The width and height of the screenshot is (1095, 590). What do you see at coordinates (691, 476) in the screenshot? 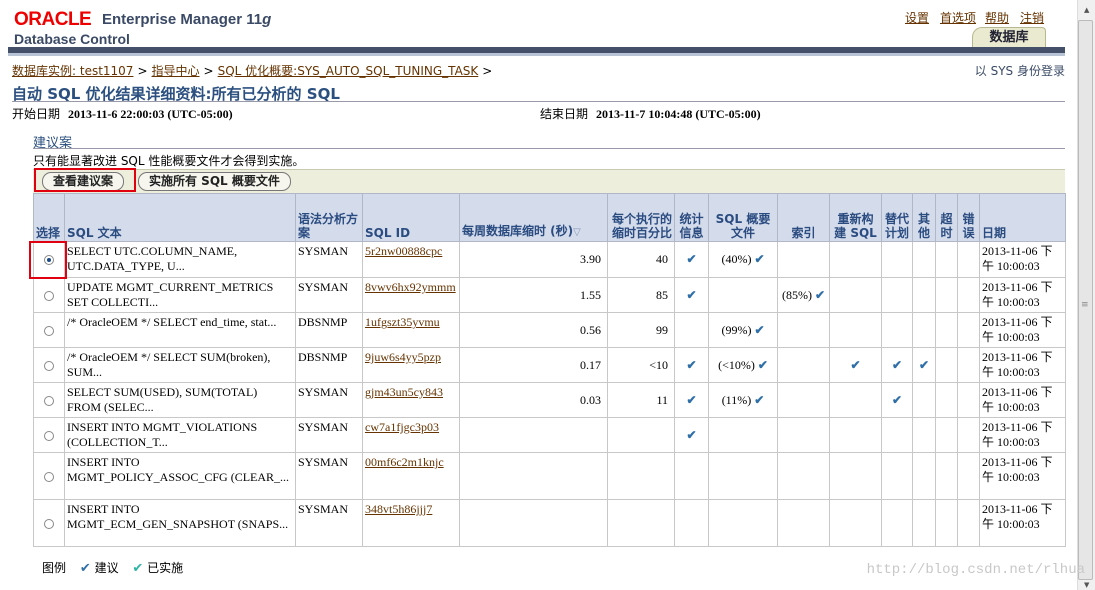
I see `statistics-cell` at bounding box center [691, 476].